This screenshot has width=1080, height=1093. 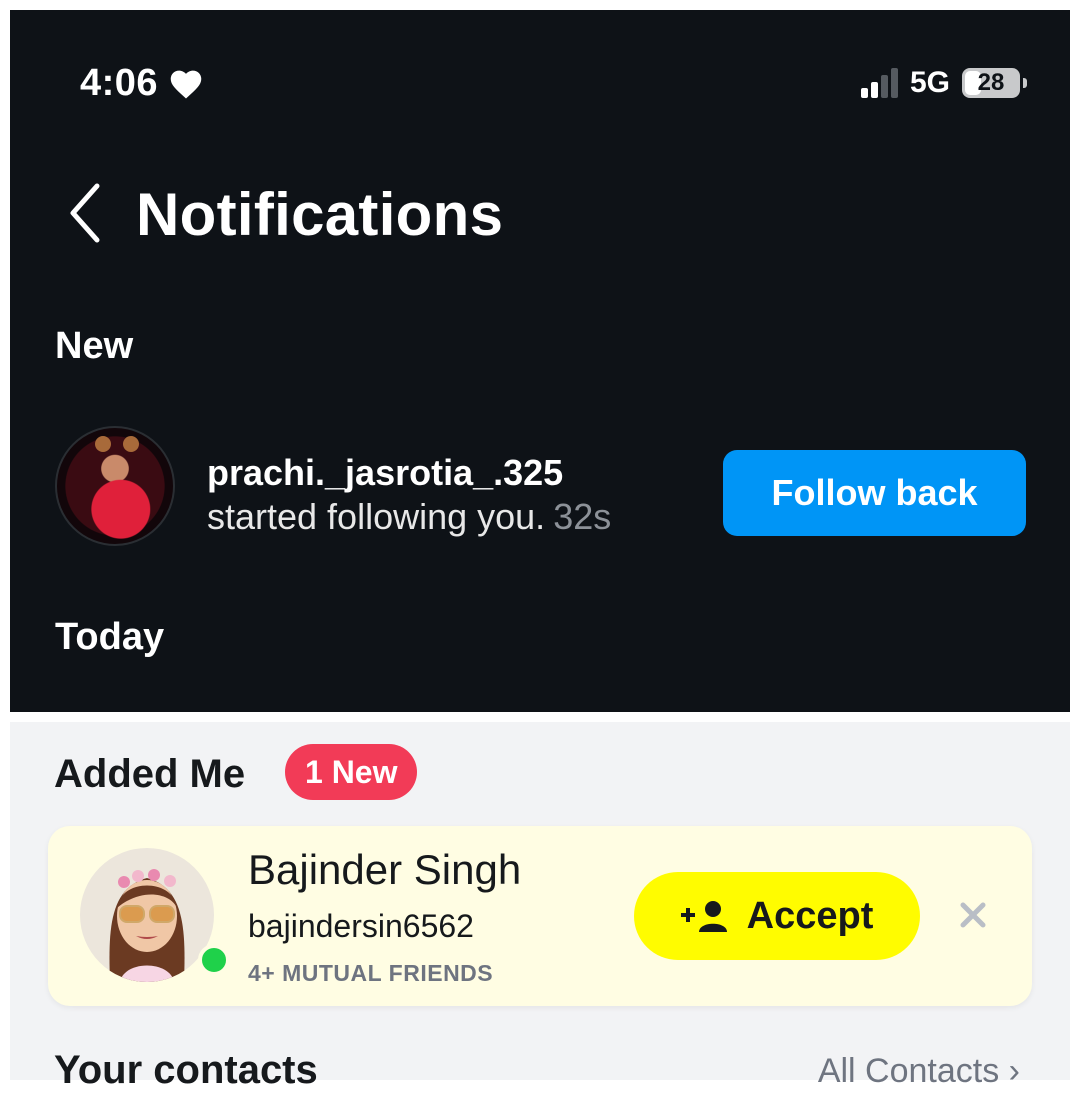 What do you see at coordinates (384, 870) in the screenshot?
I see `requester-name: Bajinder Singh` at bounding box center [384, 870].